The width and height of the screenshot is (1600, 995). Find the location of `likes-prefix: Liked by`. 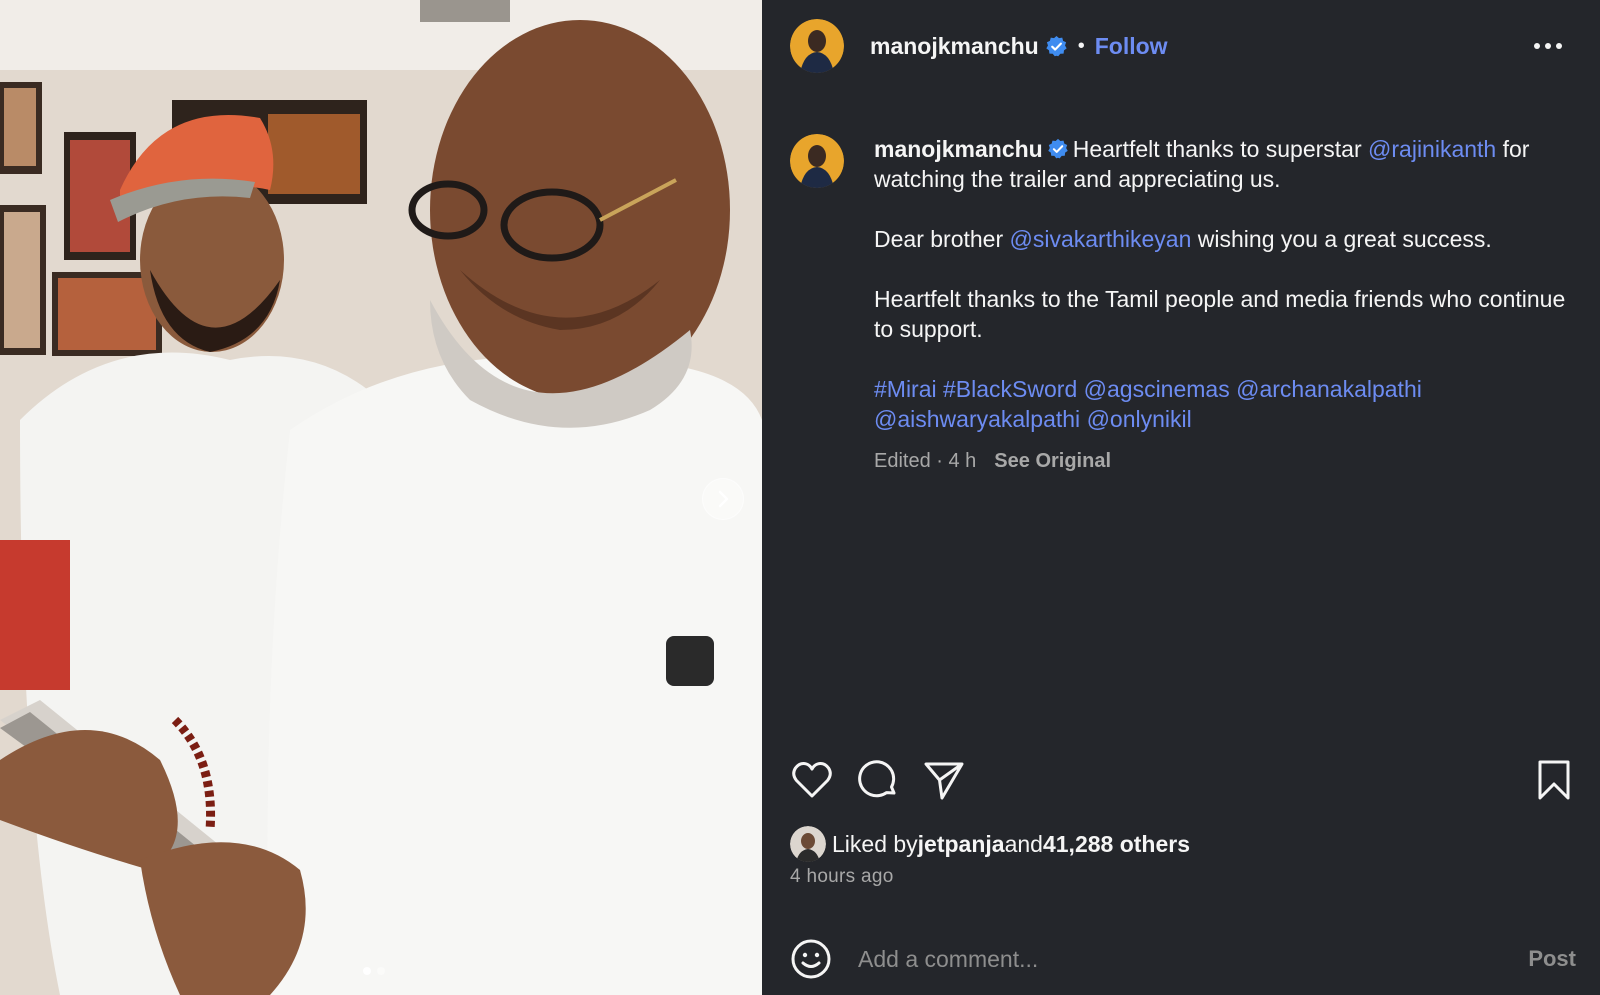

likes-prefix: Liked by is located at coordinates (875, 843).